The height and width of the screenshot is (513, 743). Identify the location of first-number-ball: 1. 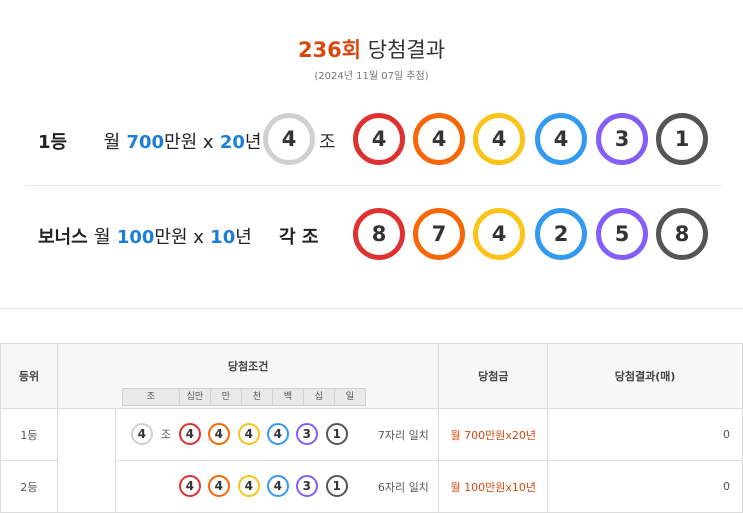
(682, 139).